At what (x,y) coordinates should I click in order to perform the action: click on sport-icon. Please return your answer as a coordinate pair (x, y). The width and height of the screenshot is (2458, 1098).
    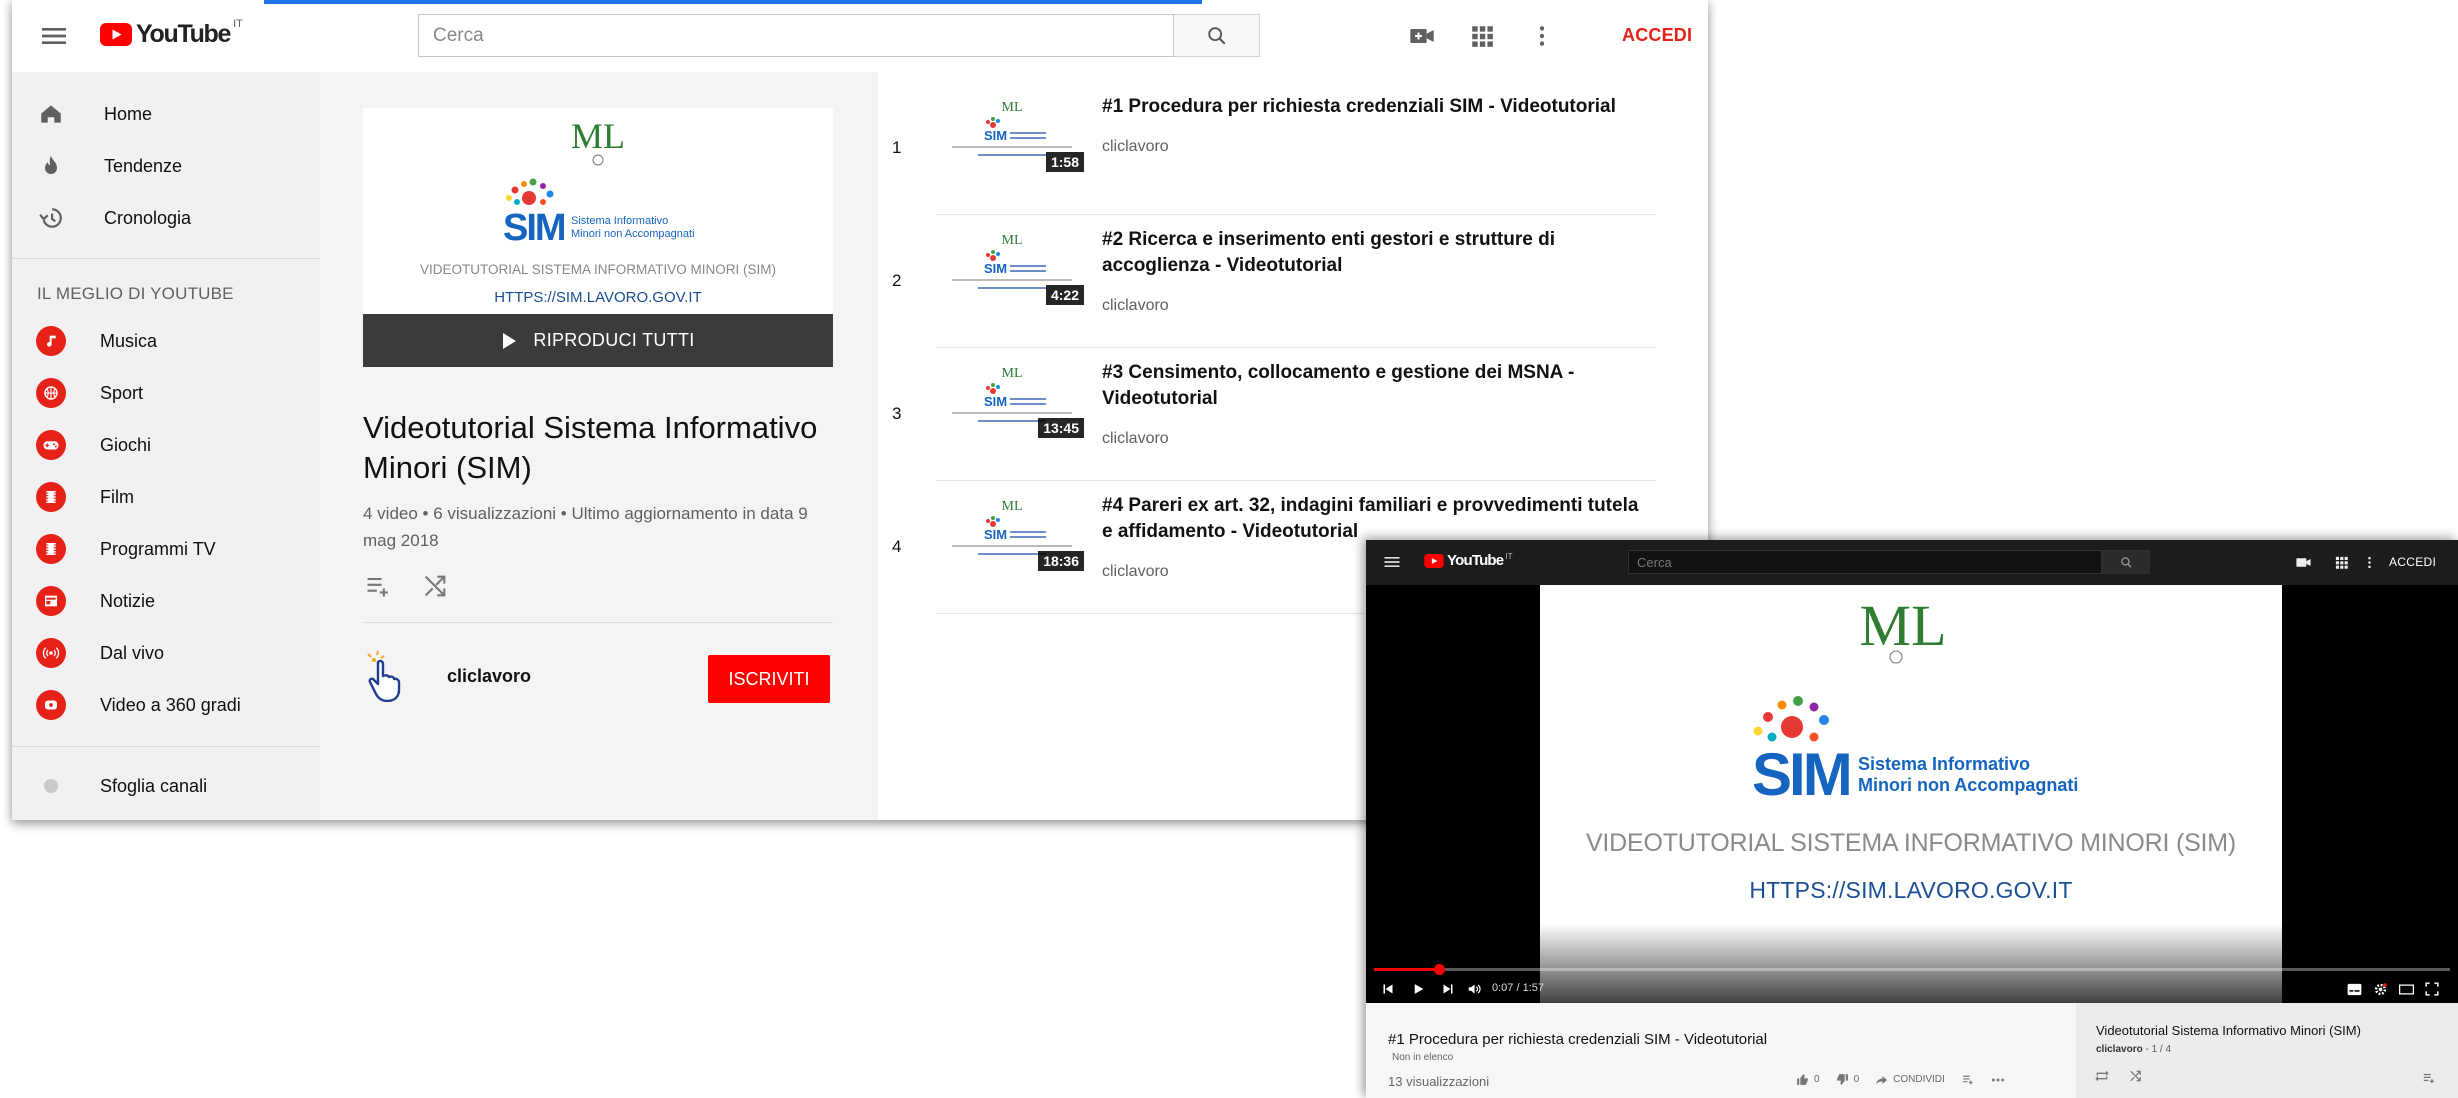
    Looking at the image, I should click on (51, 393).